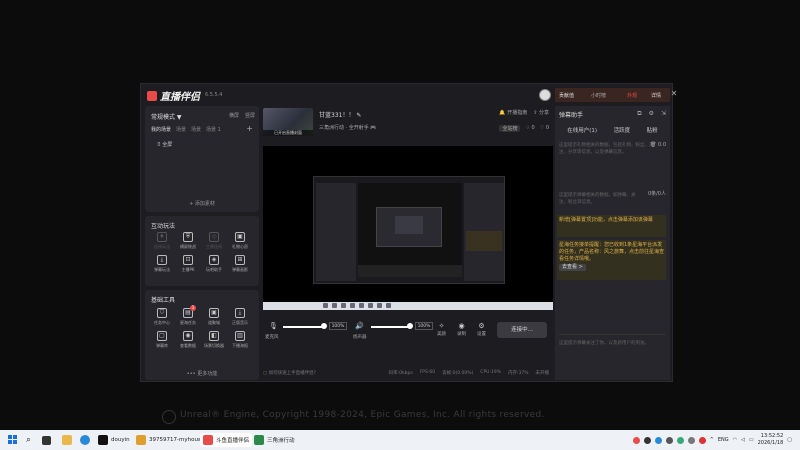 The height and width of the screenshot is (450, 800). What do you see at coordinates (611, 226) in the screenshot?
I see `pin-feature-notice: 新增[弹幕置顶]功能，点击弹幕添加该弹幕` at bounding box center [611, 226].